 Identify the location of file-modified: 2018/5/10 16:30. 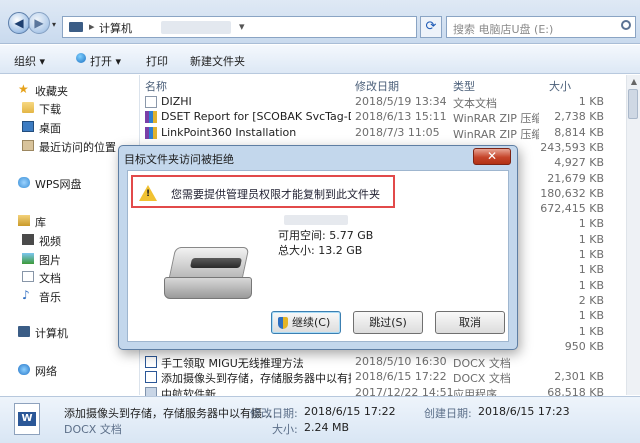
(401, 362).